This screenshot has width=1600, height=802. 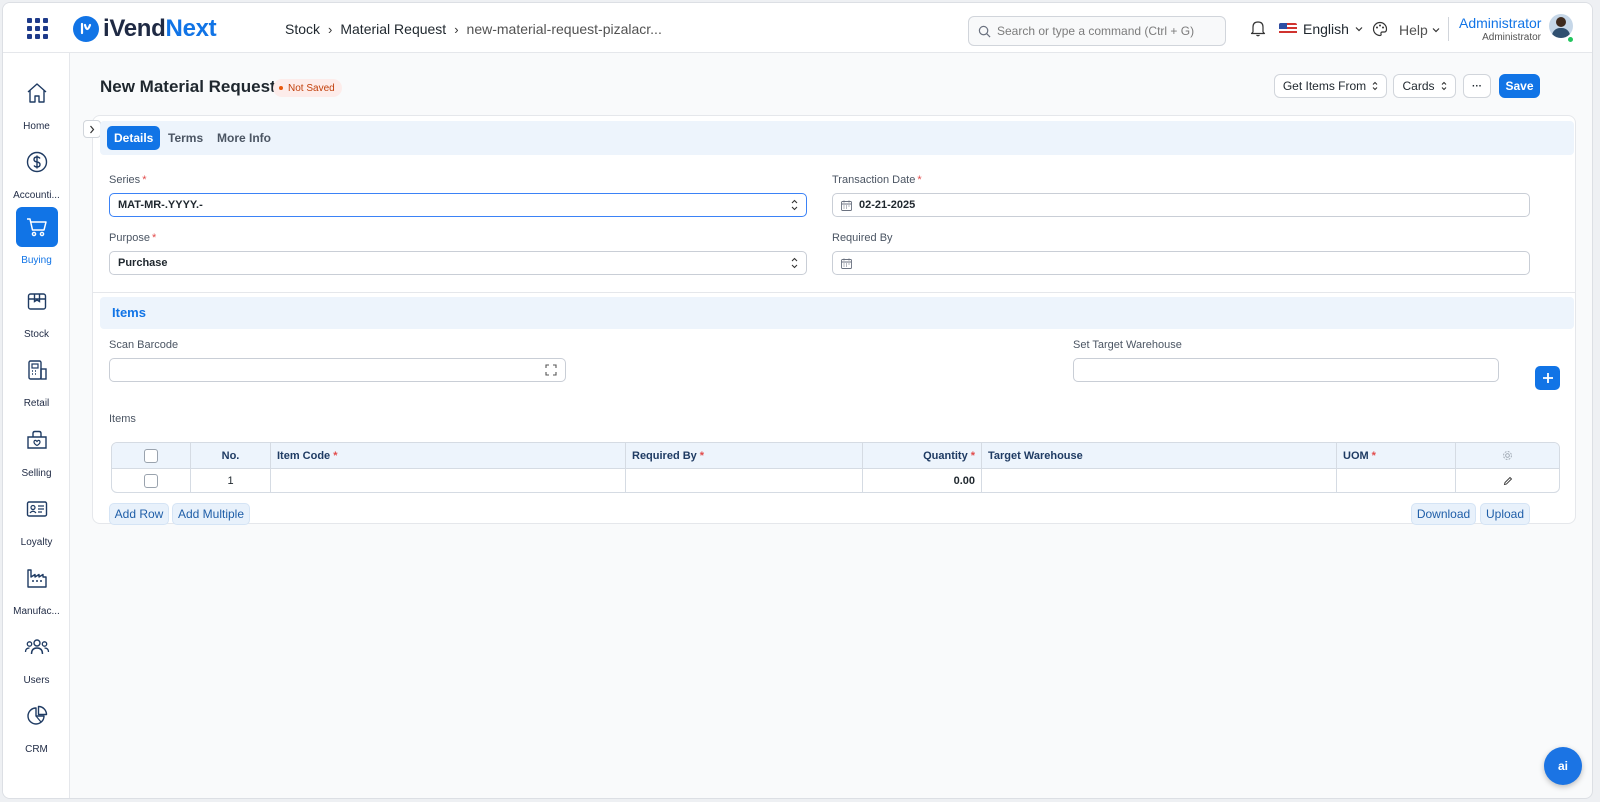 I want to click on series-select: MAT-MR-.YYYY.-, so click(x=458, y=205).